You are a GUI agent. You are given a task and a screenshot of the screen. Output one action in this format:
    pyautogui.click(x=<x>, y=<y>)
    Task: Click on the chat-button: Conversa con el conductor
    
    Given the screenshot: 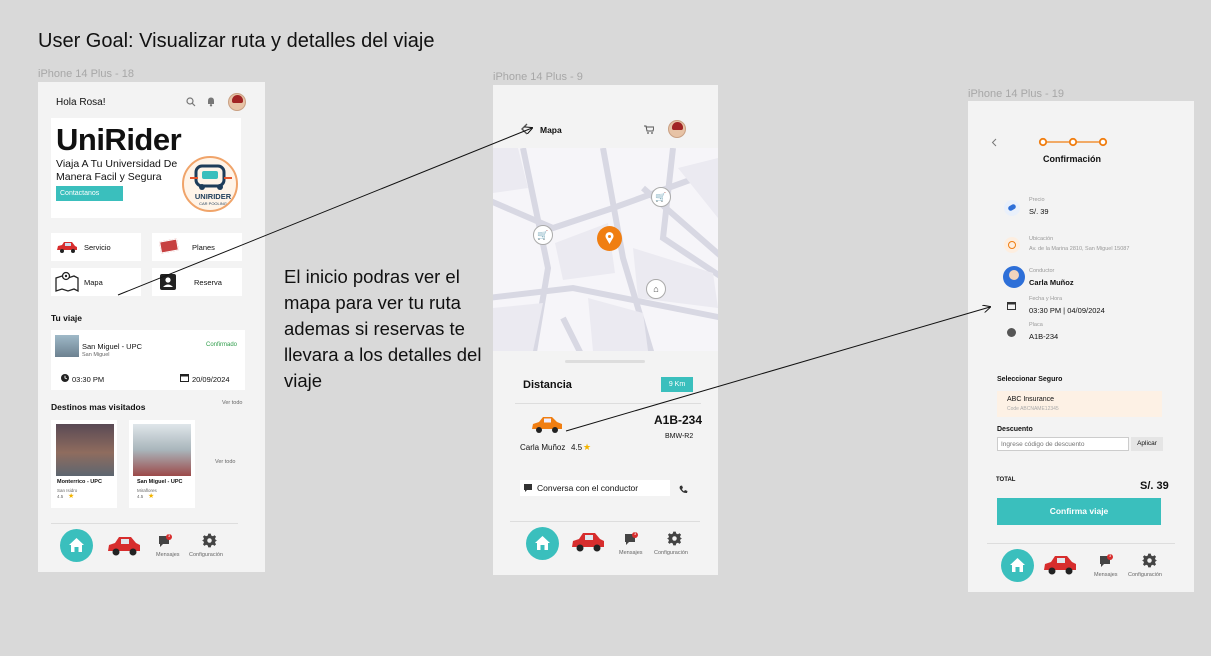 What is the action you would take?
    pyautogui.click(x=595, y=488)
    